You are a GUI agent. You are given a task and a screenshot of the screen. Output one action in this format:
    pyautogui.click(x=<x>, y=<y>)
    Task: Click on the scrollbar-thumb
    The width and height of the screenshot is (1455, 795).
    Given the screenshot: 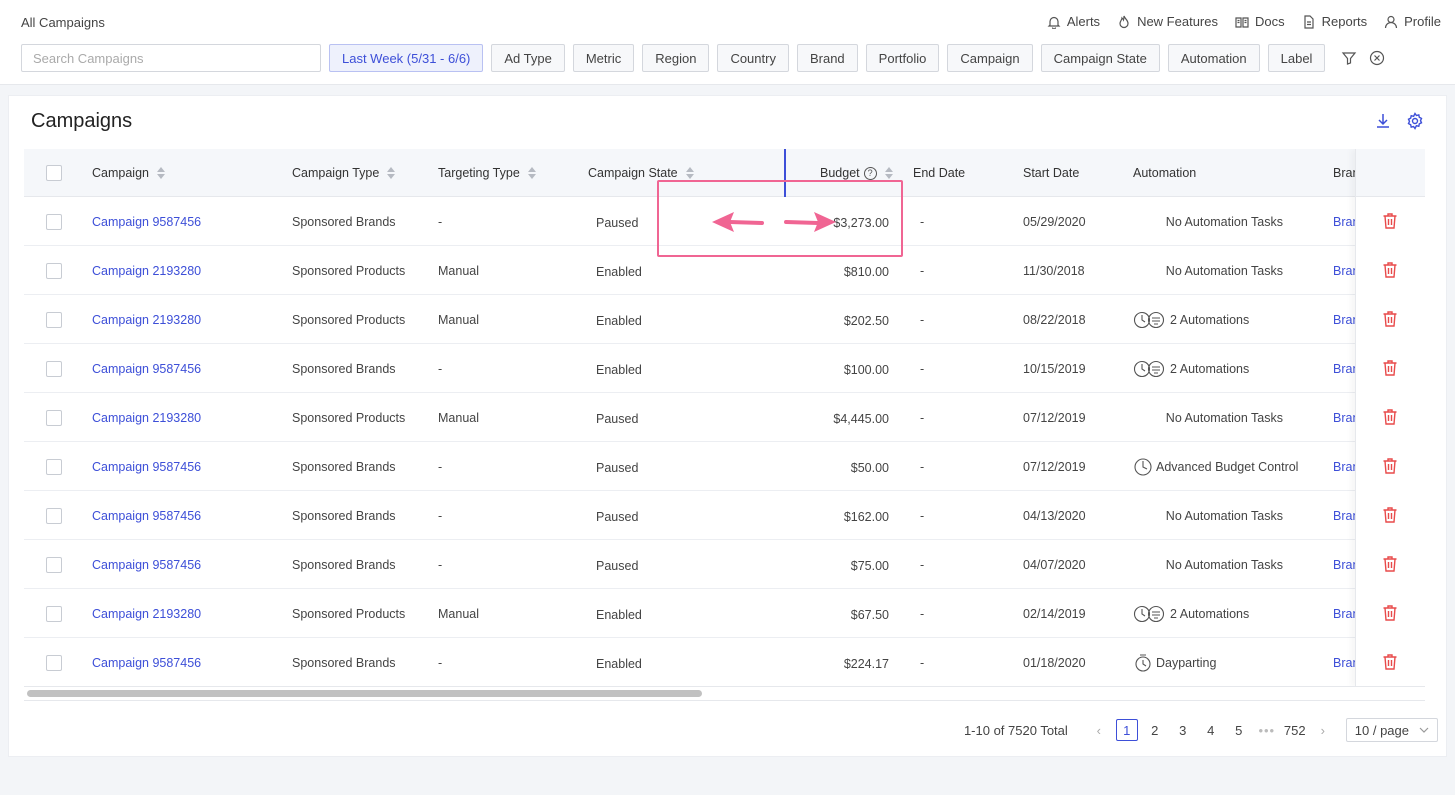 What is the action you would take?
    pyautogui.click(x=364, y=693)
    